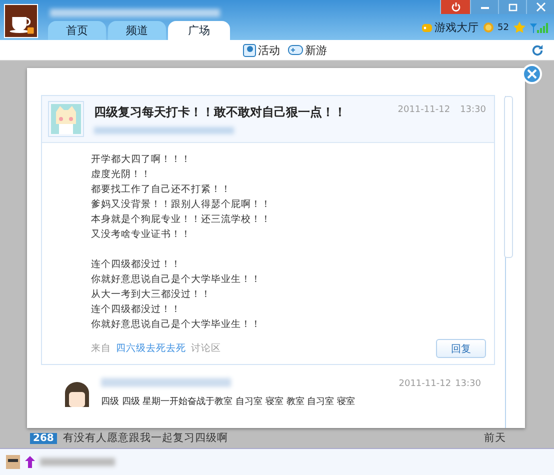  Describe the element at coordinates (468, 384) in the screenshot. I see `reply-time: 13:30` at that location.